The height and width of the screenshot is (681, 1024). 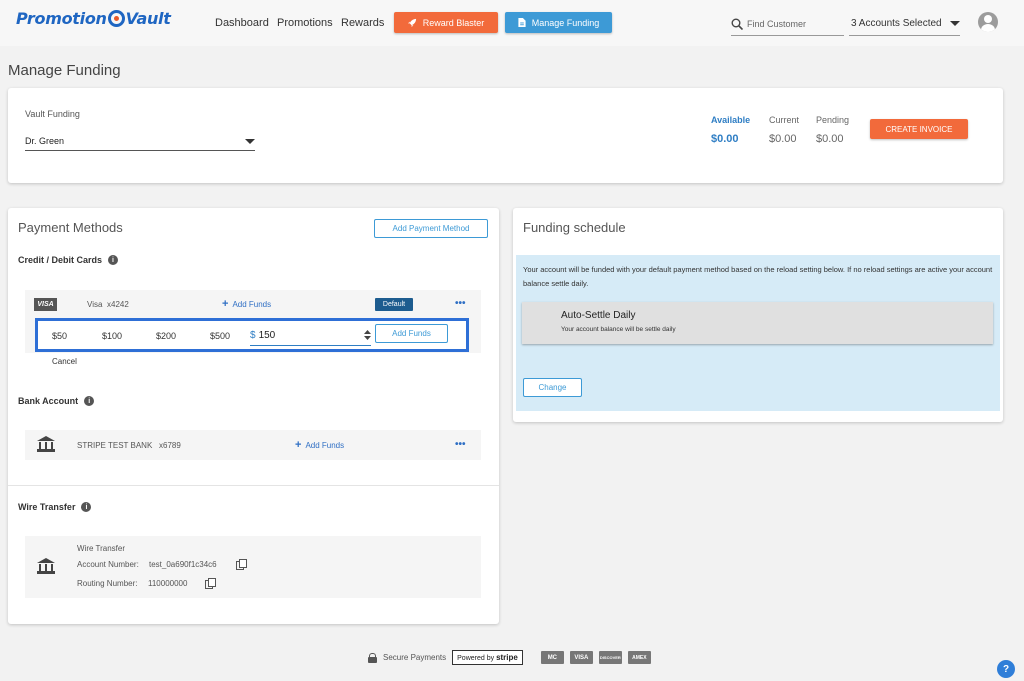 What do you see at coordinates (783, 139) in the screenshot?
I see `current-value: $0.00` at bounding box center [783, 139].